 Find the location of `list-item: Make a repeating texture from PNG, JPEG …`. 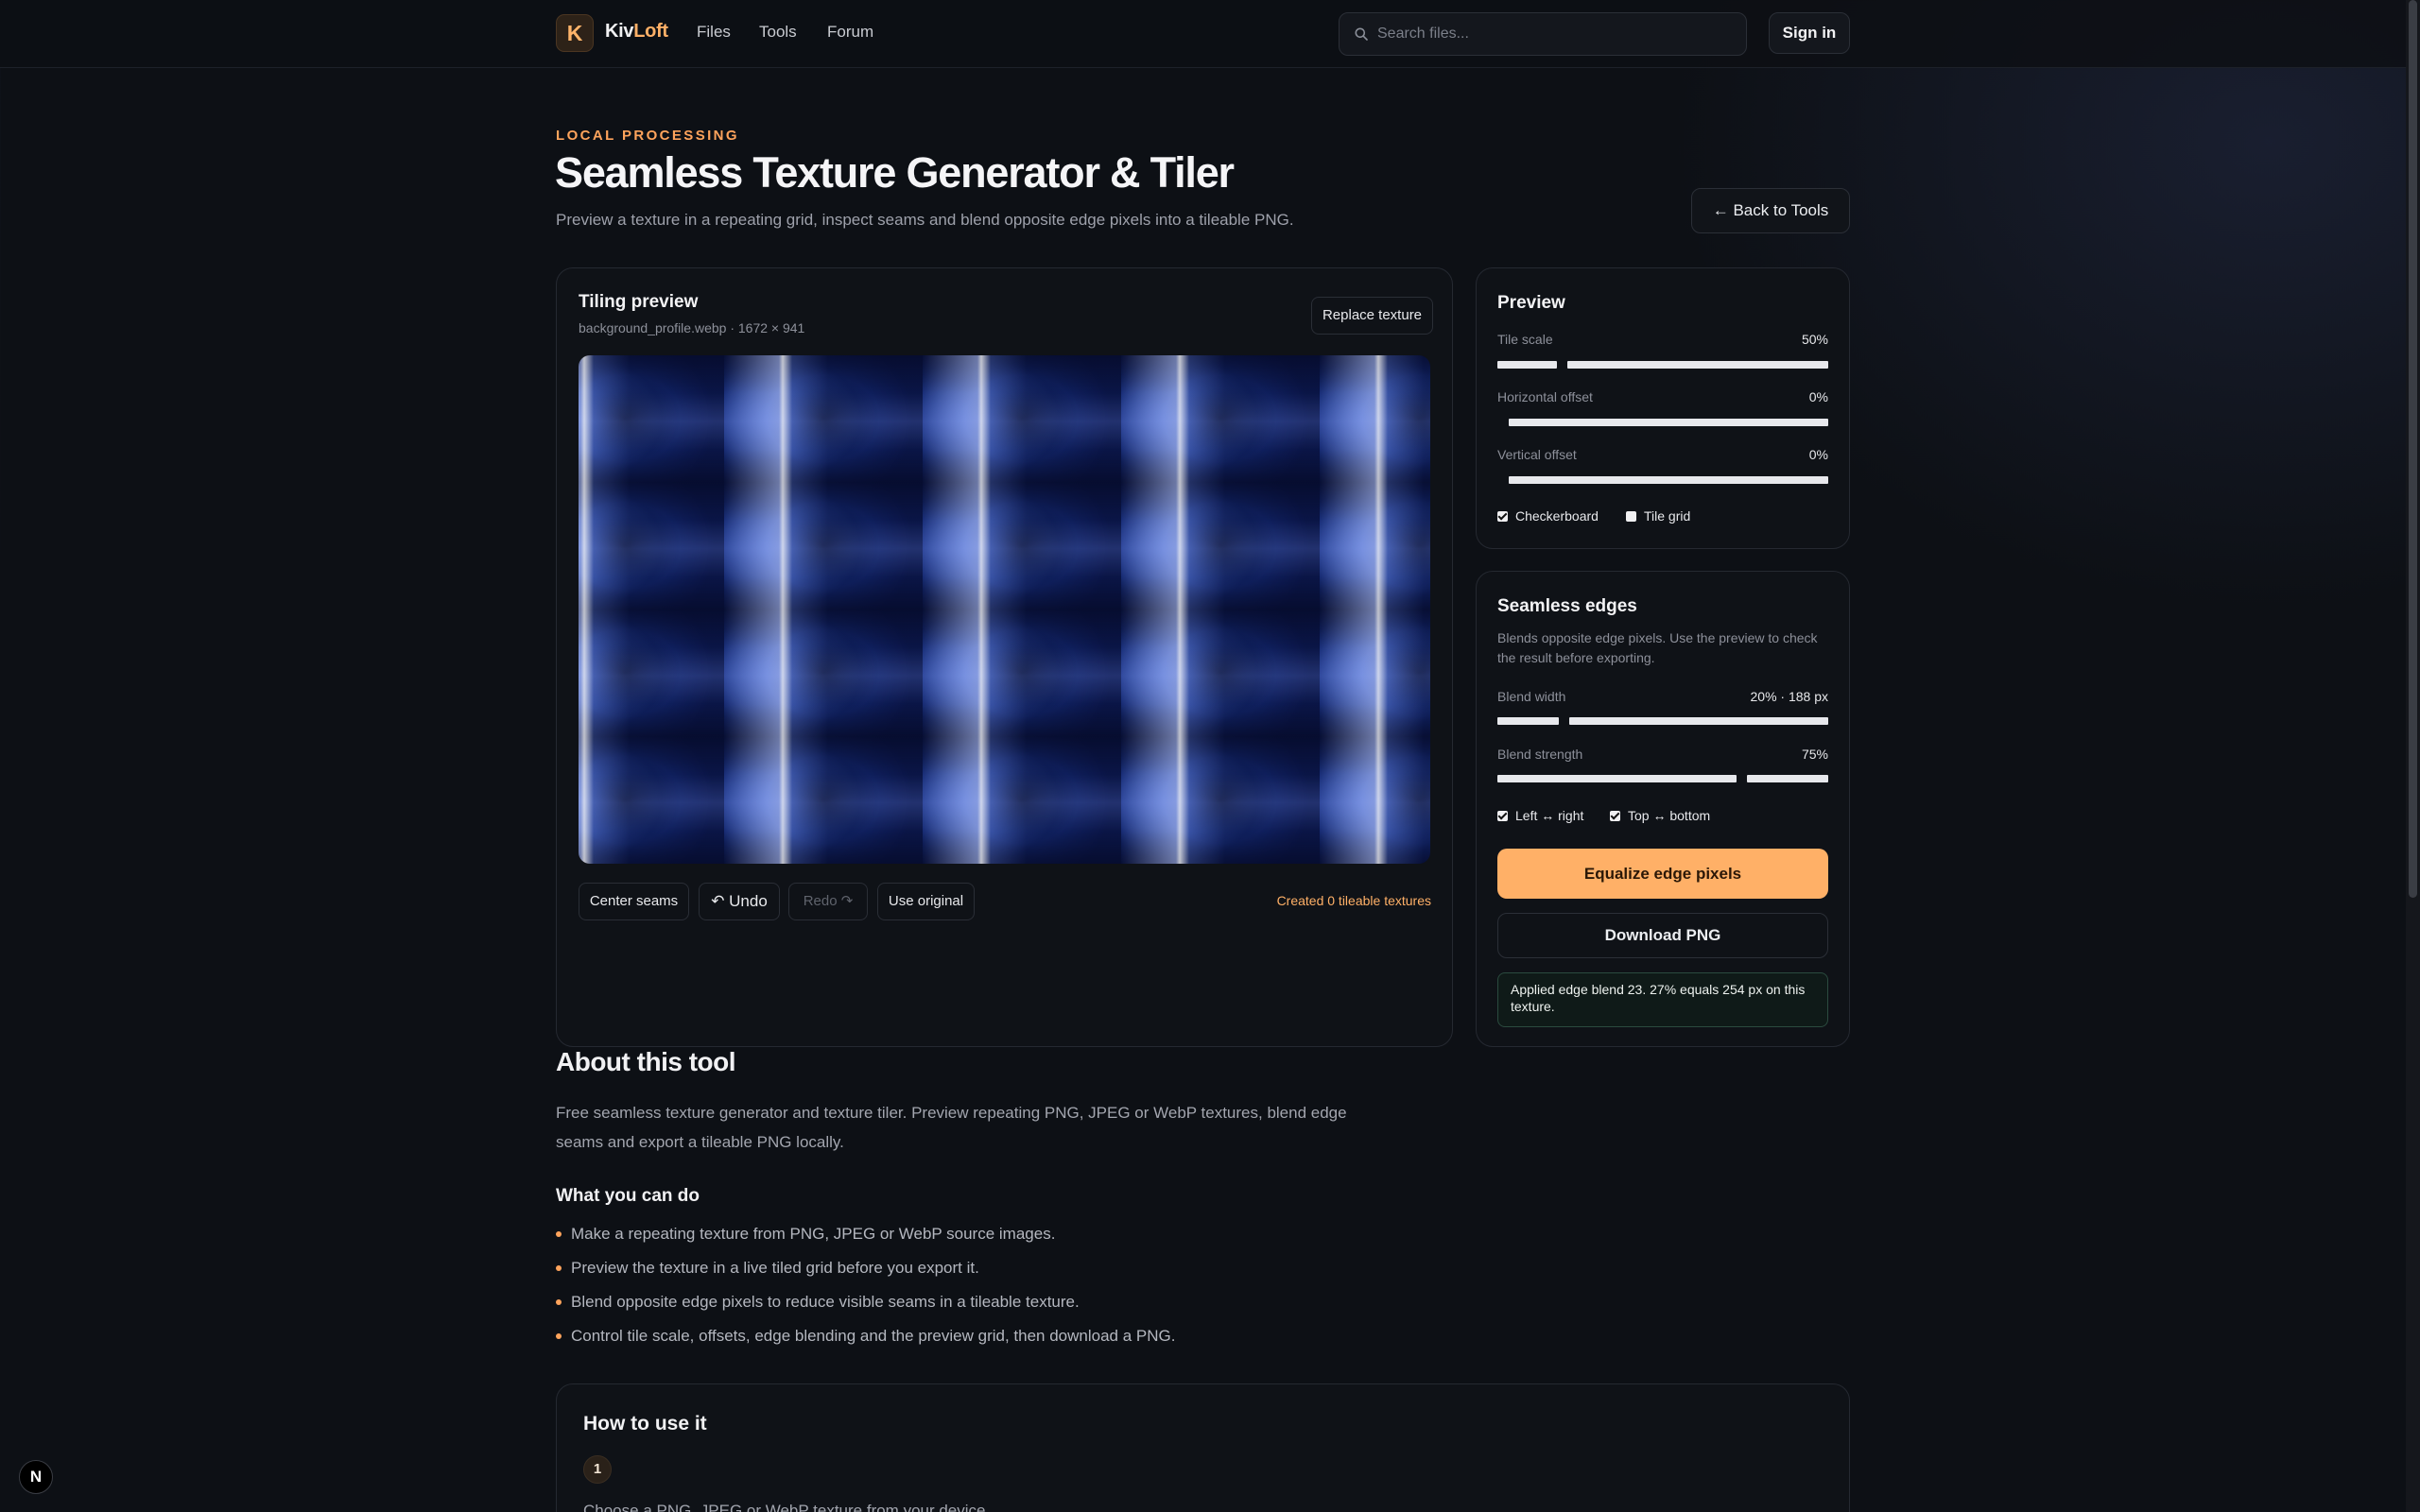

list-item: Make a repeating texture from PNG, JPEG … is located at coordinates (865, 1239).